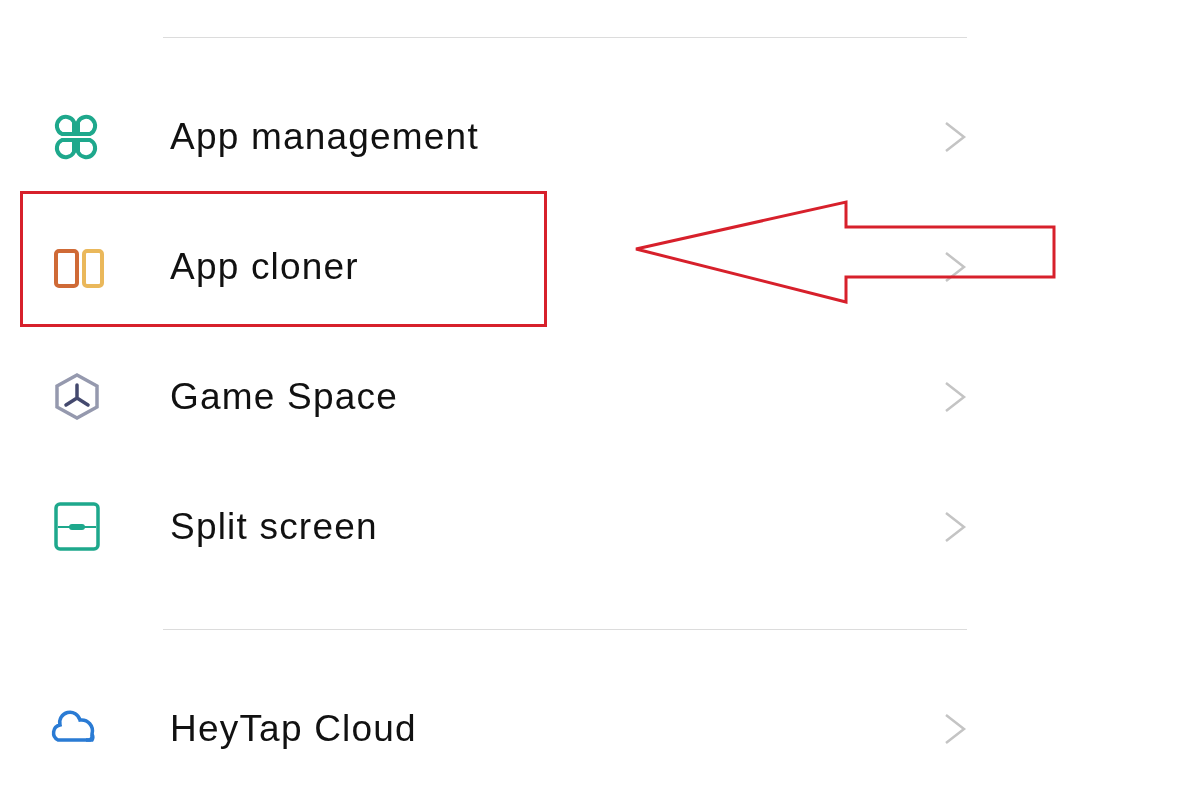 The height and width of the screenshot is (800, 1200). Describe the element at coordinates (325, 137) in the screenshot. I see `item-label: App management` at that location.